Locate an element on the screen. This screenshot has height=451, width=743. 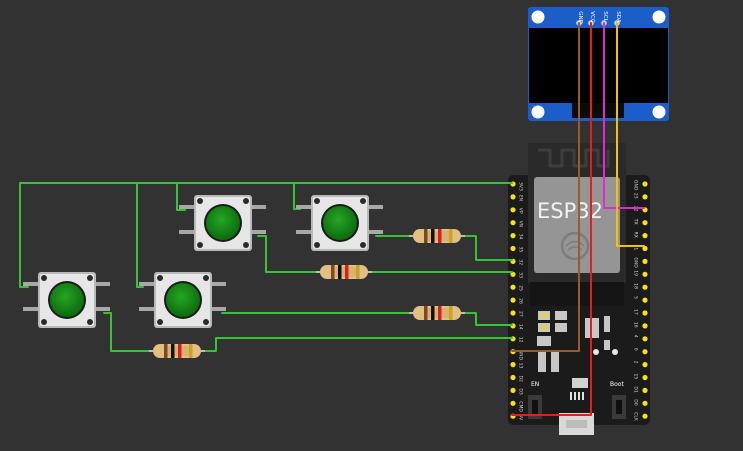
pin-label-right: D1 is located at coordinates (636, 389).